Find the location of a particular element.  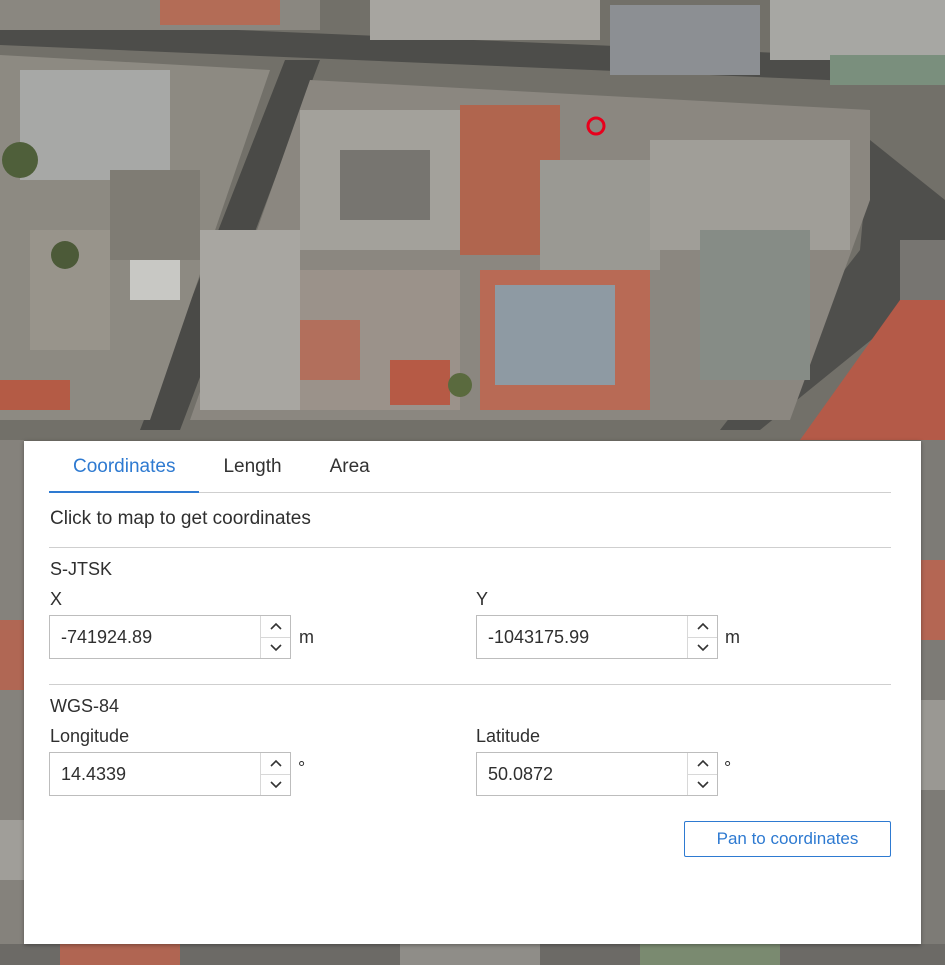

longitude-unit: ° is located at coordinates (302, 768).